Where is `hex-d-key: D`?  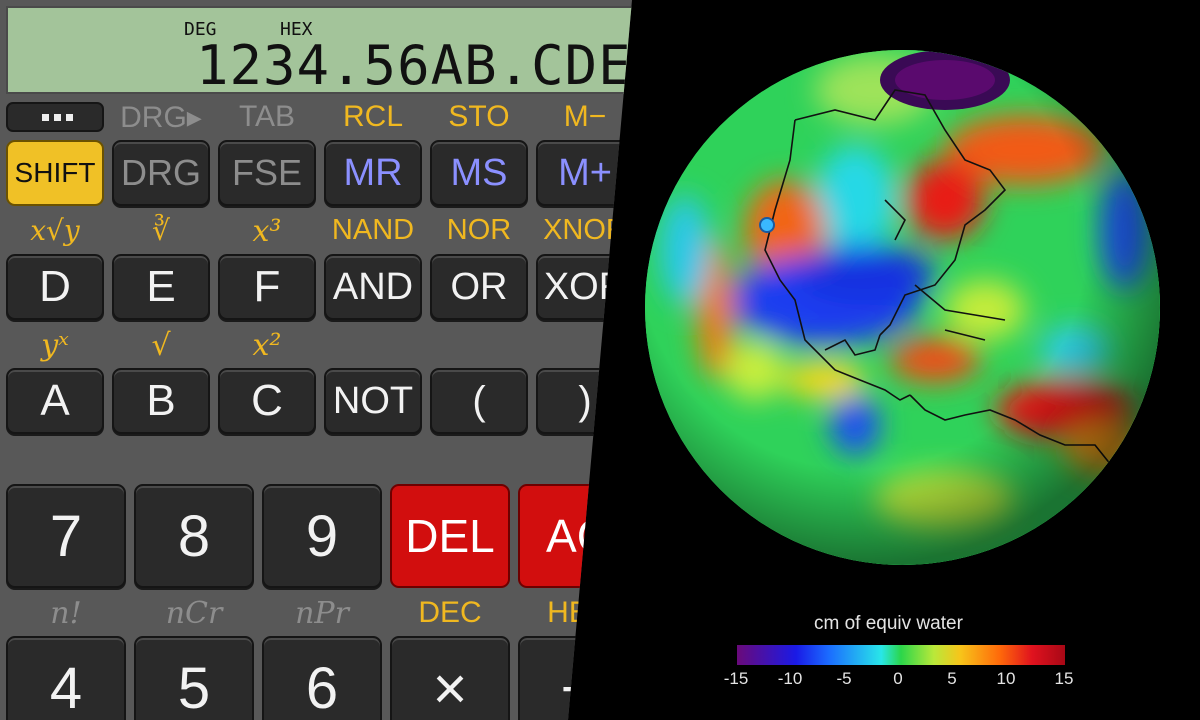 hex-d-key: D is located at coordinates (55, 287).